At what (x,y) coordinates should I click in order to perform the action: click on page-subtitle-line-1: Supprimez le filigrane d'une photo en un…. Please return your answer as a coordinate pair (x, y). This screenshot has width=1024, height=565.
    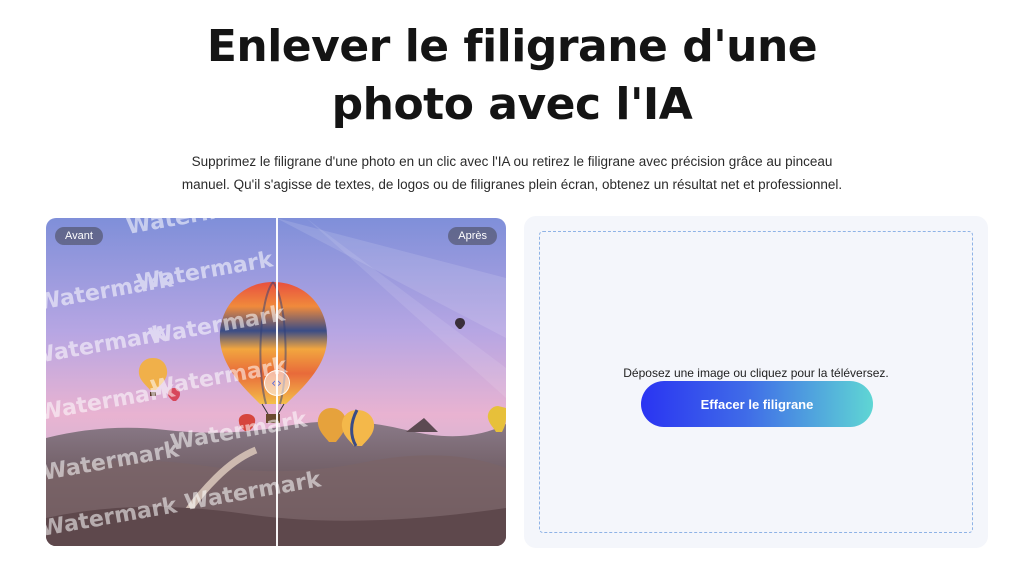
    Looking at the image, I should click on (512, 161).